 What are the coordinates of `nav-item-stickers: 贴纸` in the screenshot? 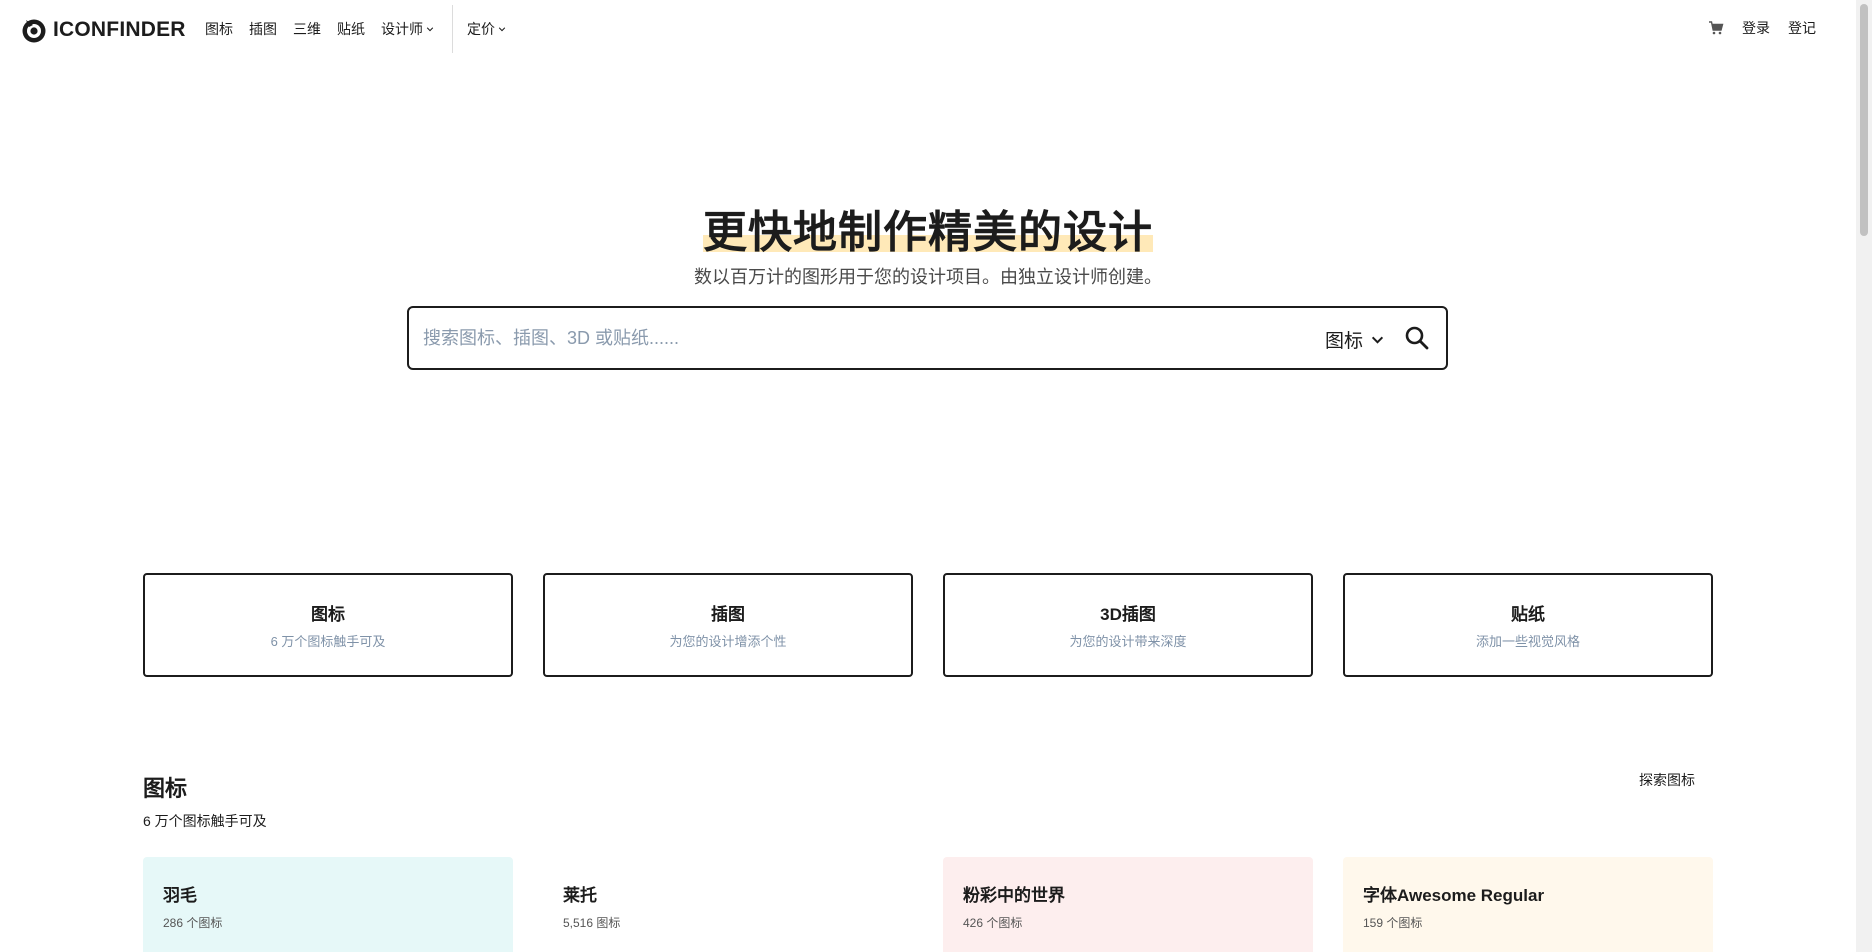 It's located at (351, 29).